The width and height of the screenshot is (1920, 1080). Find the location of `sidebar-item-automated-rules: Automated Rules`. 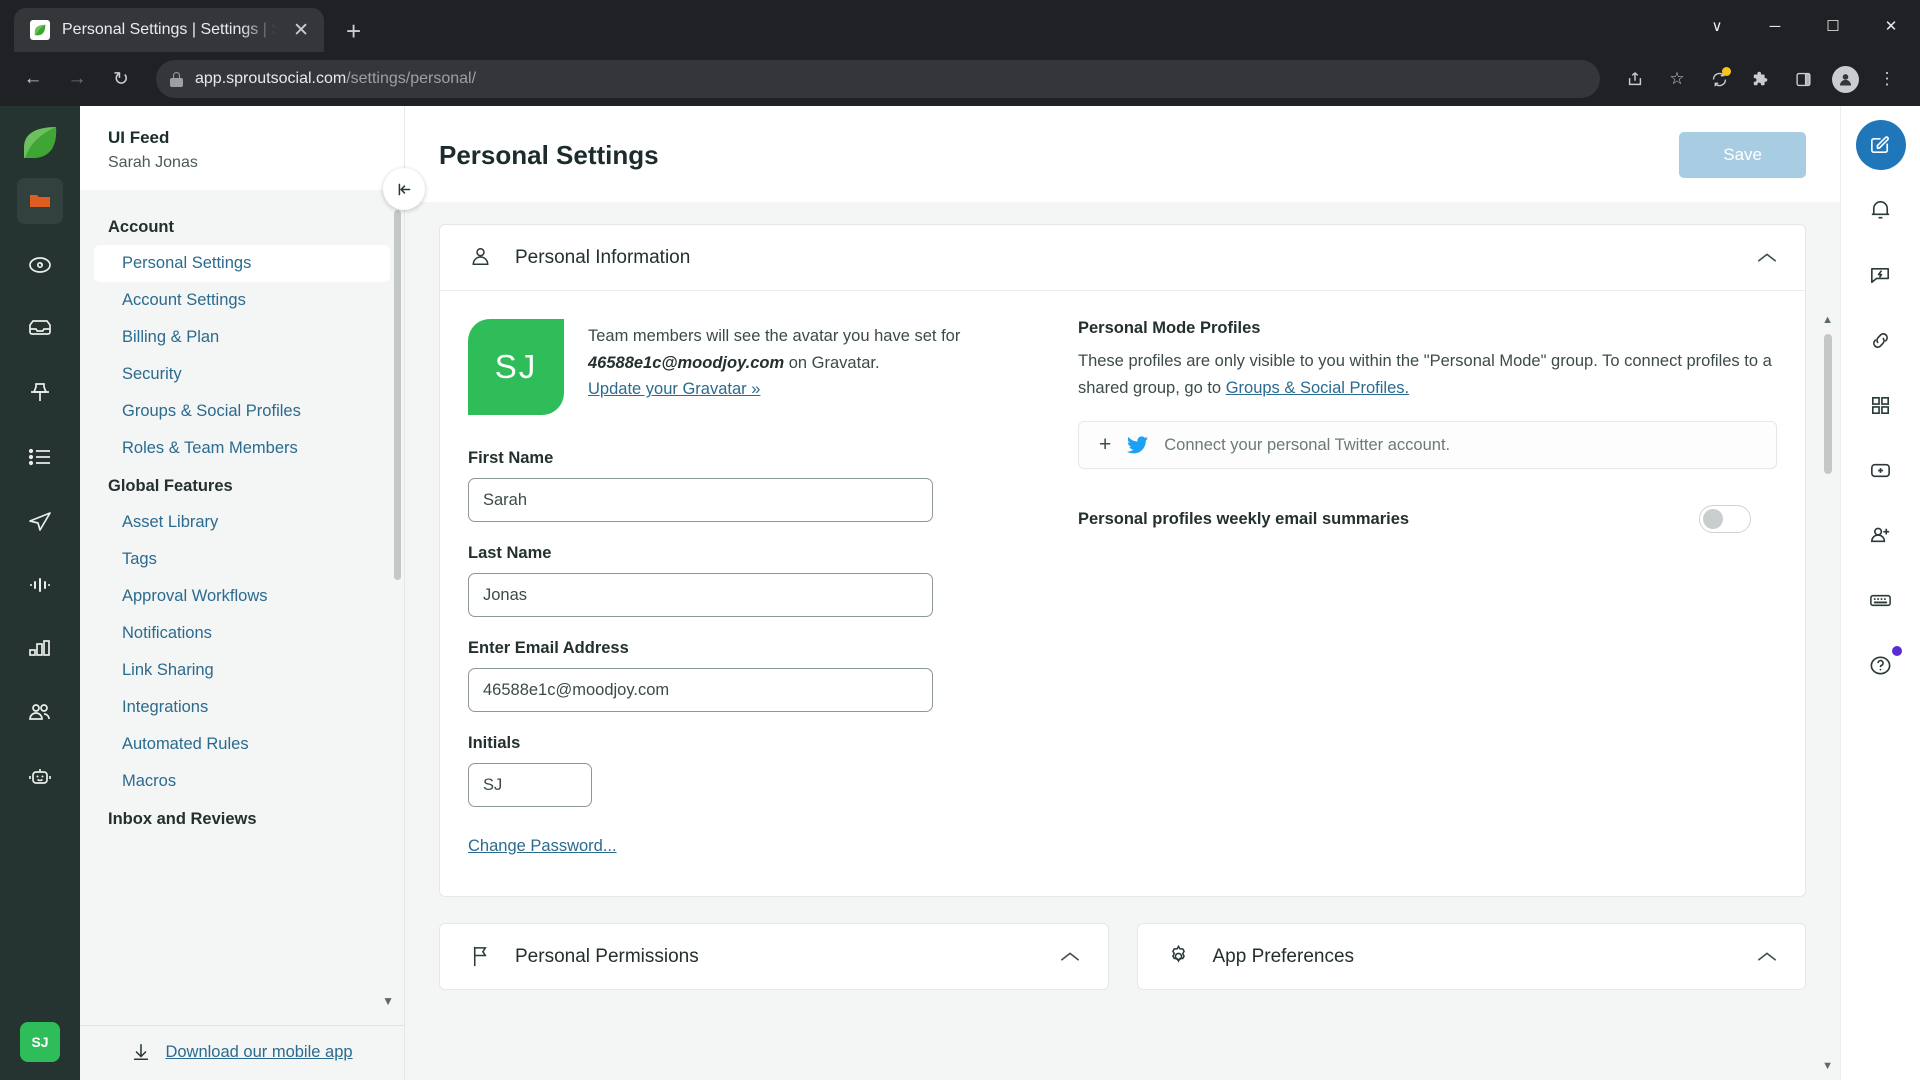

sidebar-item-automated-rules: Automated Rules is located at coordinates (242, 744).